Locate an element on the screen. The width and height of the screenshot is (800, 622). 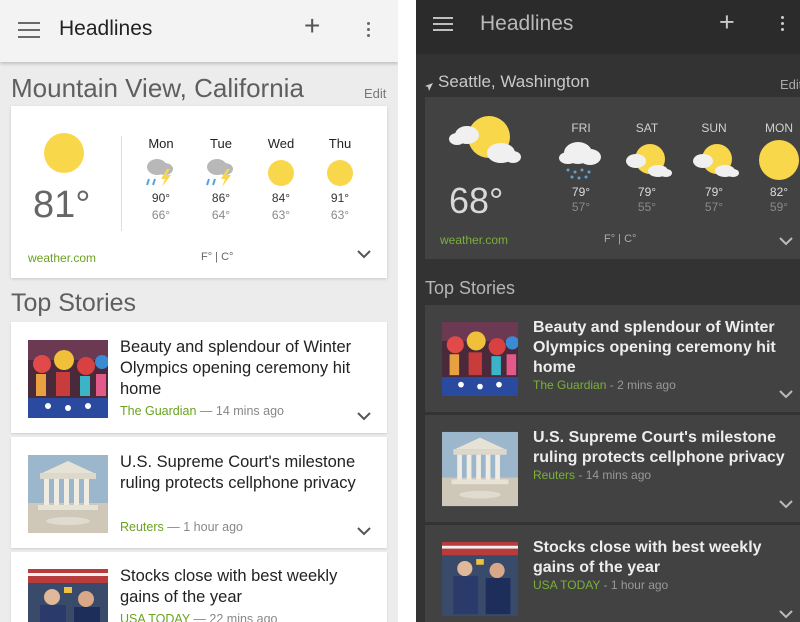
current-temperature: 81° is located at coordinates (62, 205).